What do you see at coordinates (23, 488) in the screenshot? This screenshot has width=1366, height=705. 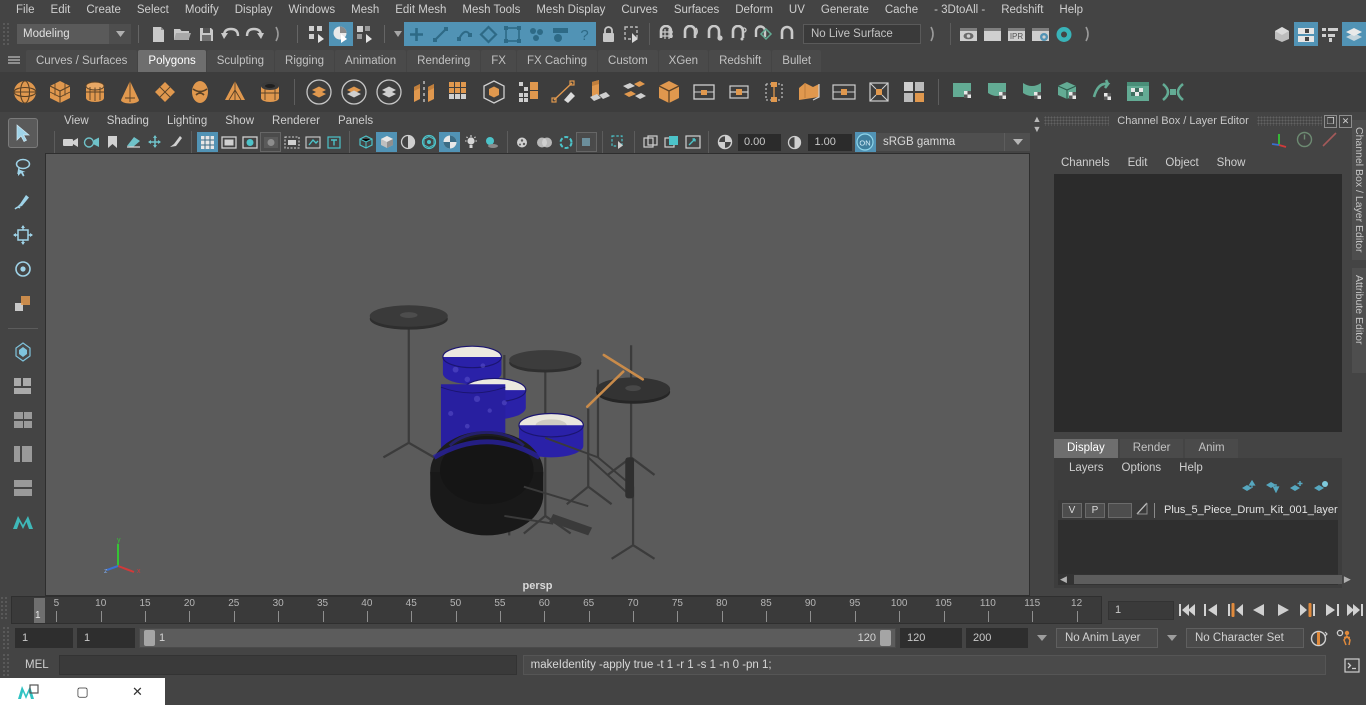 I see `quick-layout-hypershade-icon` at bounding box center [23, 488].